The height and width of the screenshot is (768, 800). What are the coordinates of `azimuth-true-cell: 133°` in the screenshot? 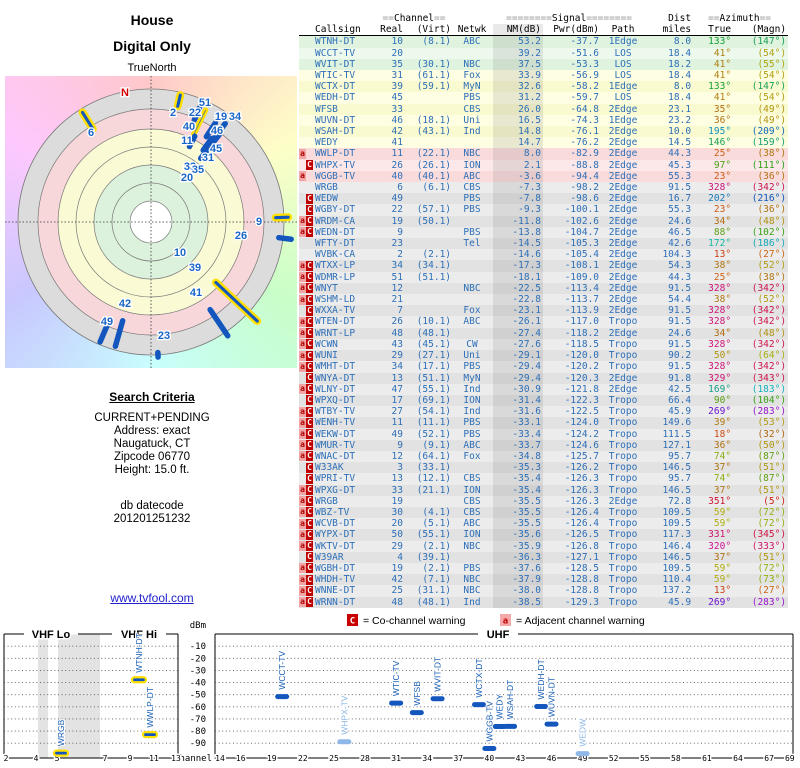 It's located at (720, 42).